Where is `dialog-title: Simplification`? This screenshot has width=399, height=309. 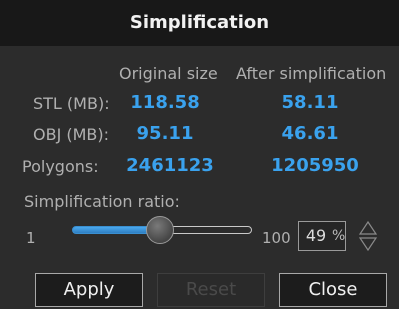 dialog-title: Simplification is located at coordinates (199, 23).